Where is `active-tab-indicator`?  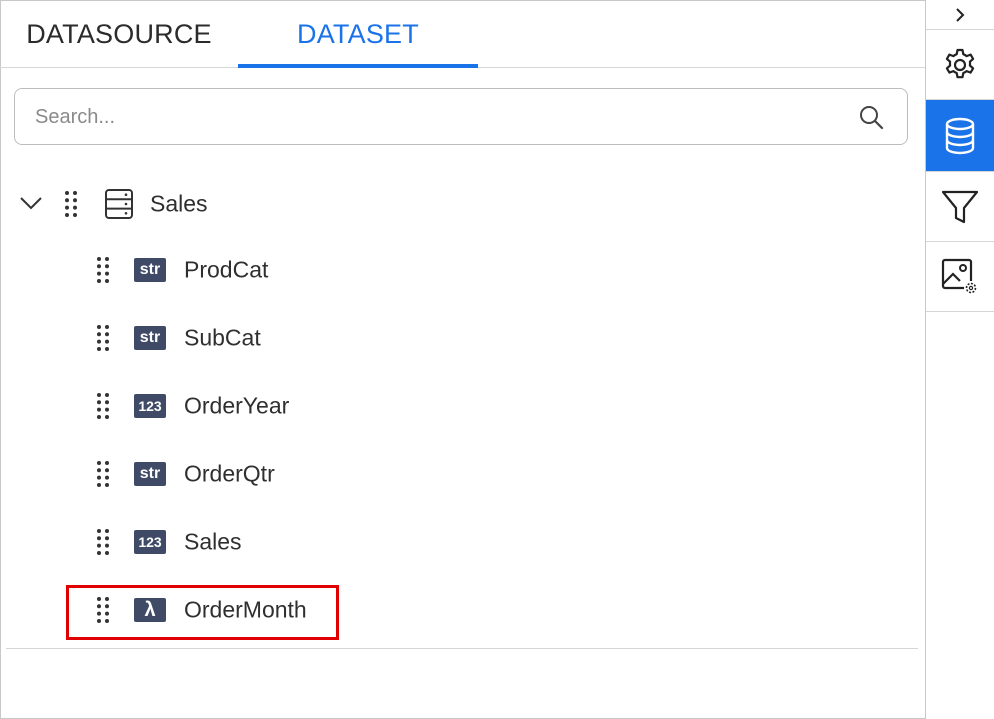 active-tab-indicator is located at coordinates (358, 66).